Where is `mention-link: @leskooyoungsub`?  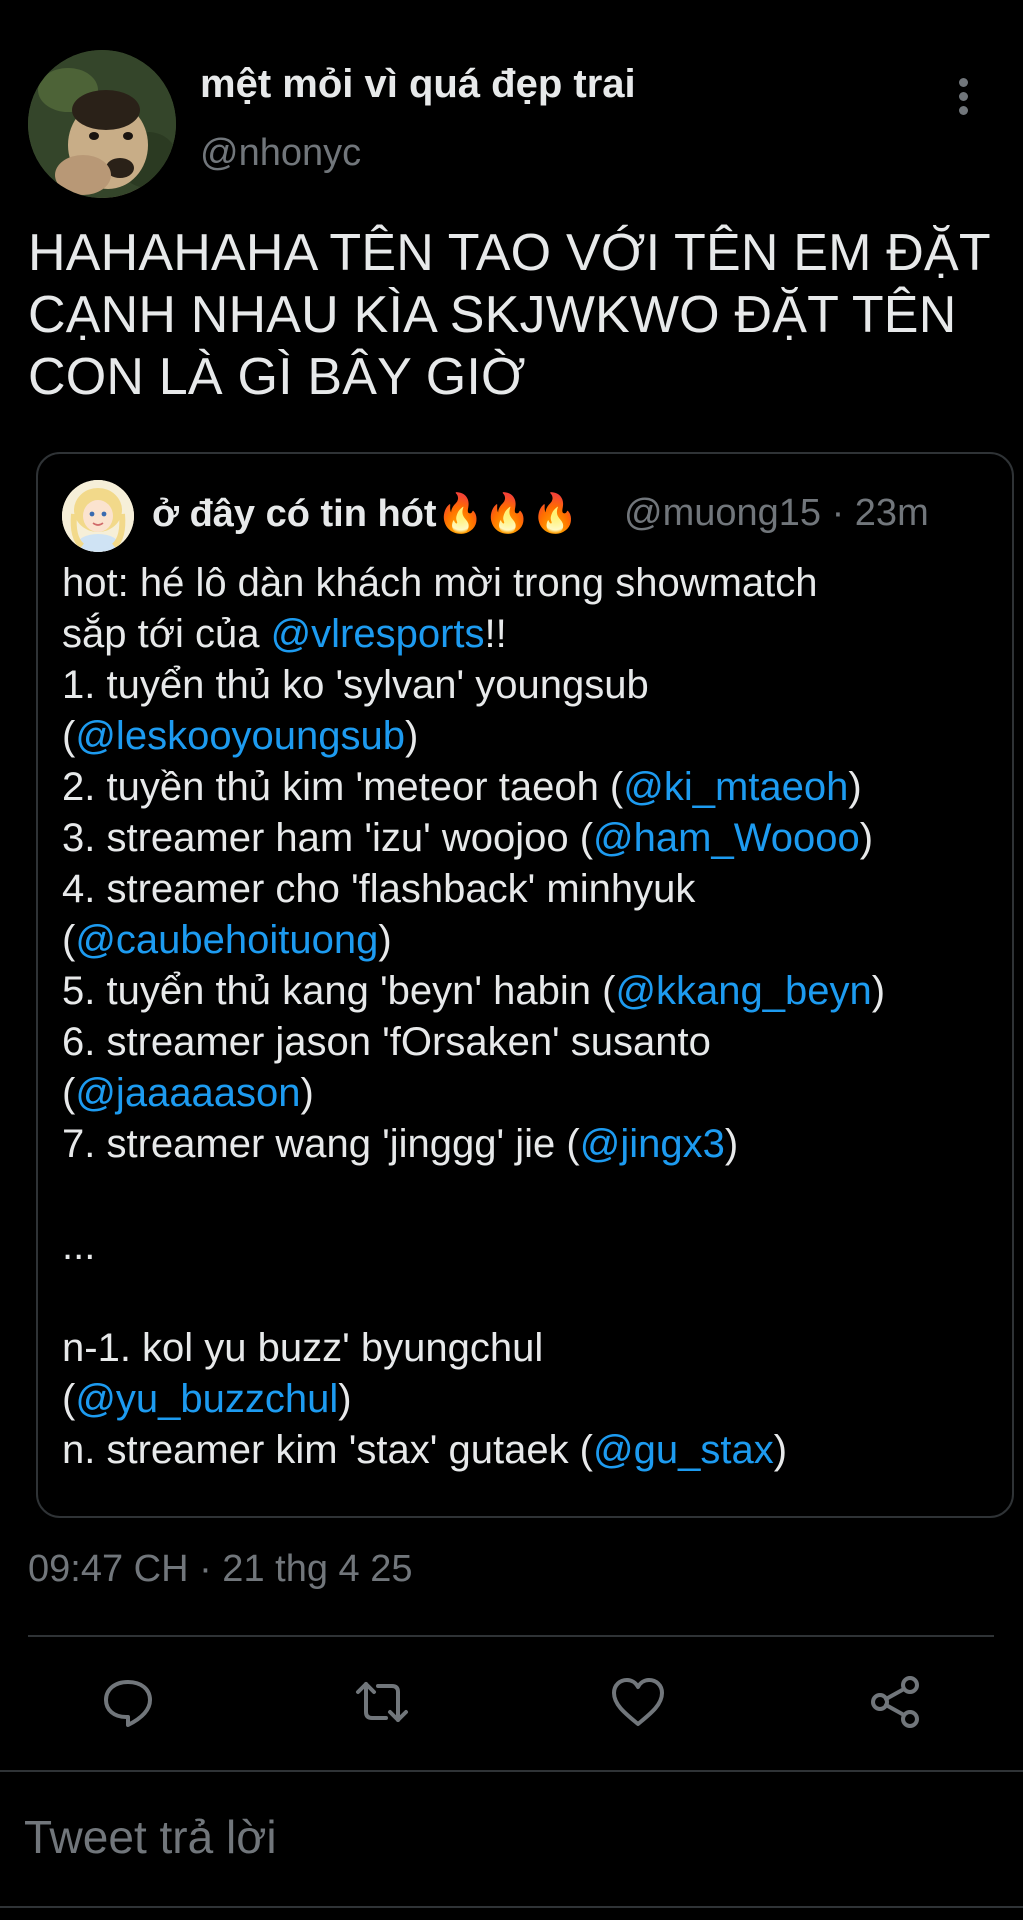
mention-link: @leskooyoungsub is located at coordinates (240, 736).